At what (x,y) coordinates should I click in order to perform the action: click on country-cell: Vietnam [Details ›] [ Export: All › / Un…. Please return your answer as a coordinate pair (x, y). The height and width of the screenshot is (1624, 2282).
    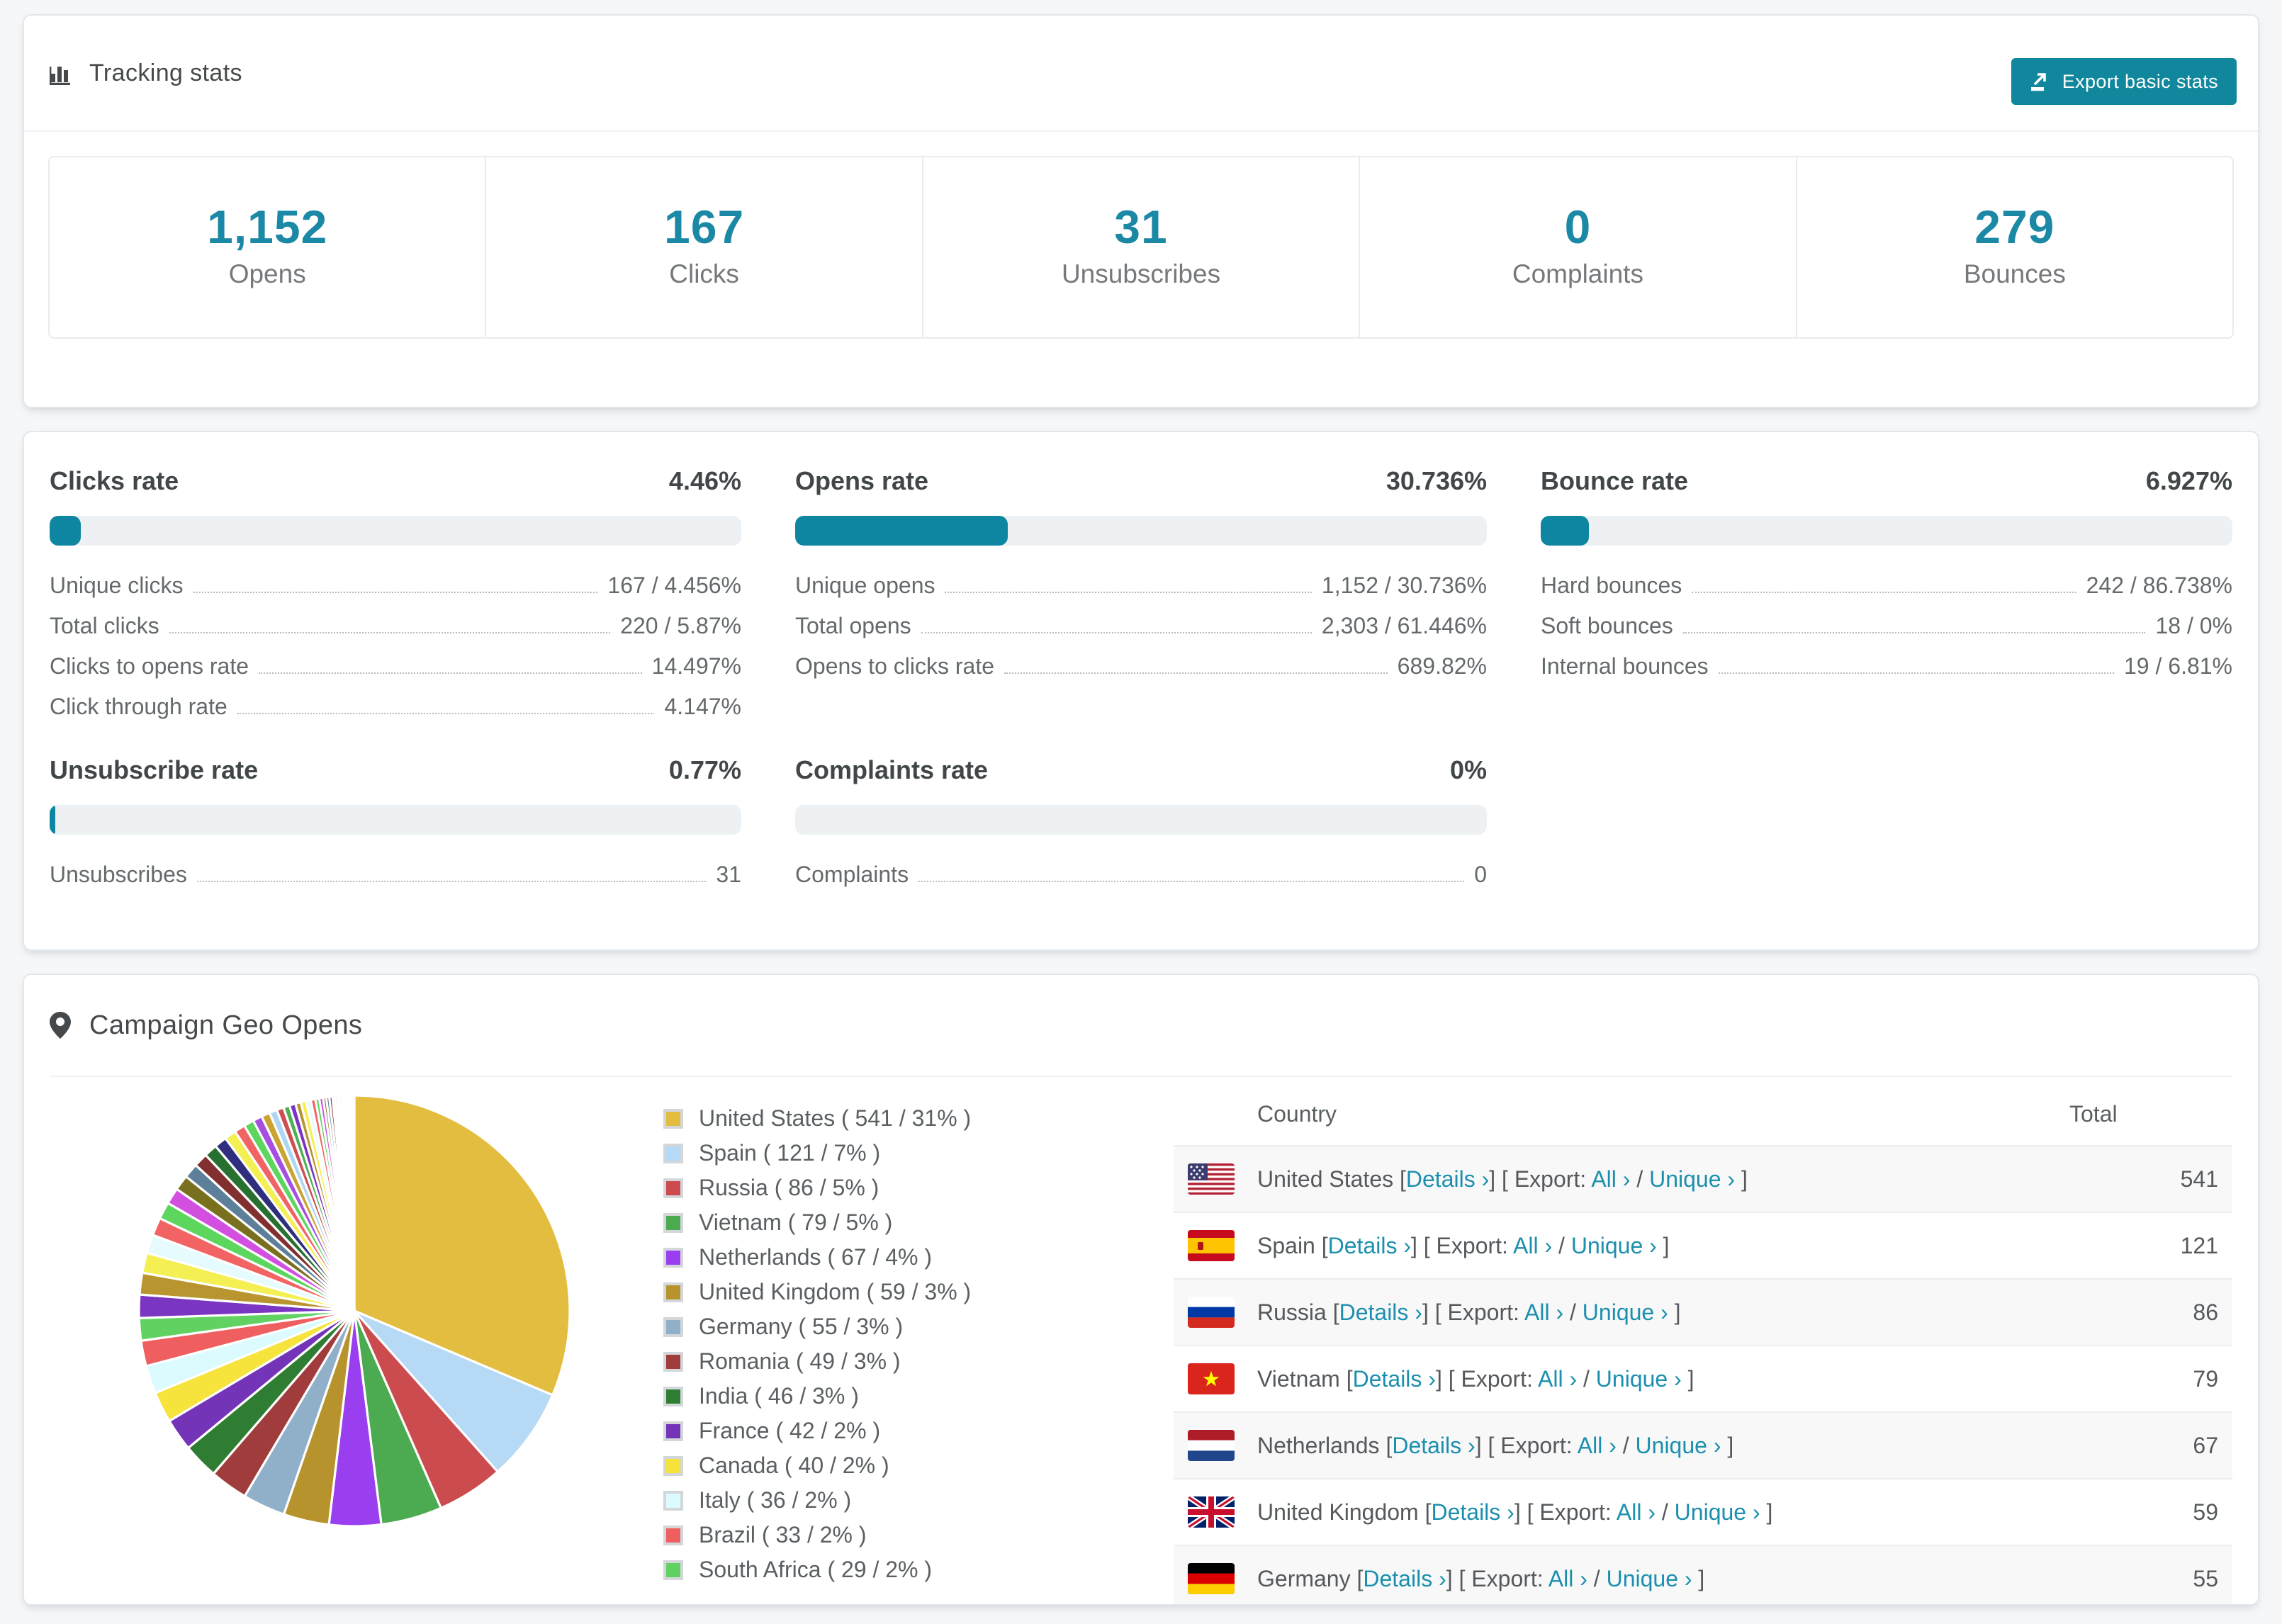
    Looking at the image, I should click on (1475, 1378).